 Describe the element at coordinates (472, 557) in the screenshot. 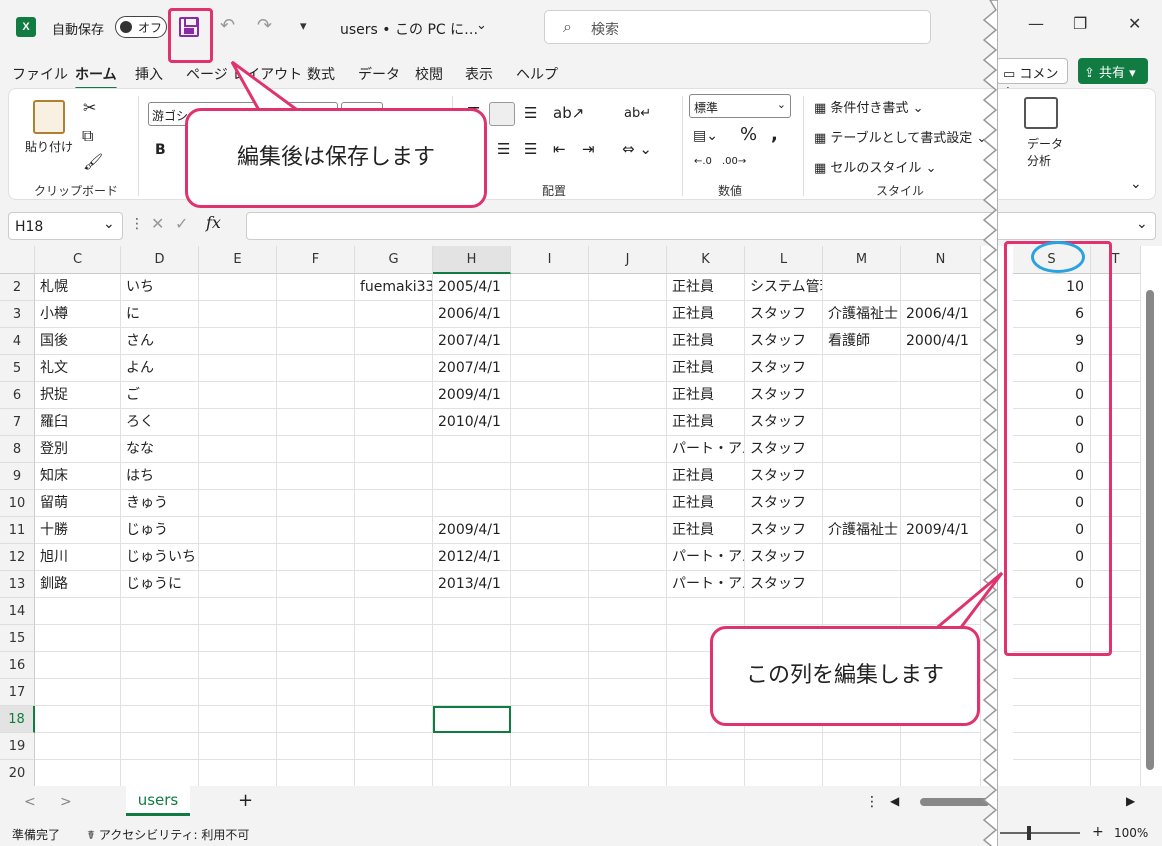

I see `cell-h12: 2012/4/1` at that location.